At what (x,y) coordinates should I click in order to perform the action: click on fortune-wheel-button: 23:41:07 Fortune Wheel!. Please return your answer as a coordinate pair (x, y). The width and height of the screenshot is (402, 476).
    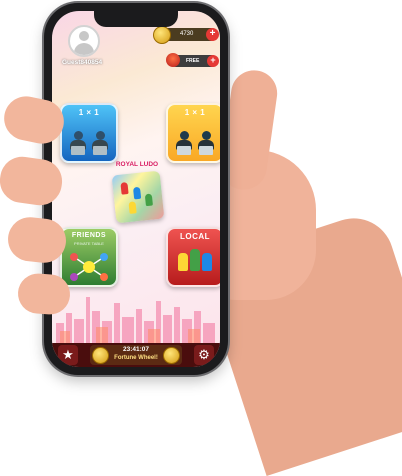
    Looking at the image, I should click on (136, 355).